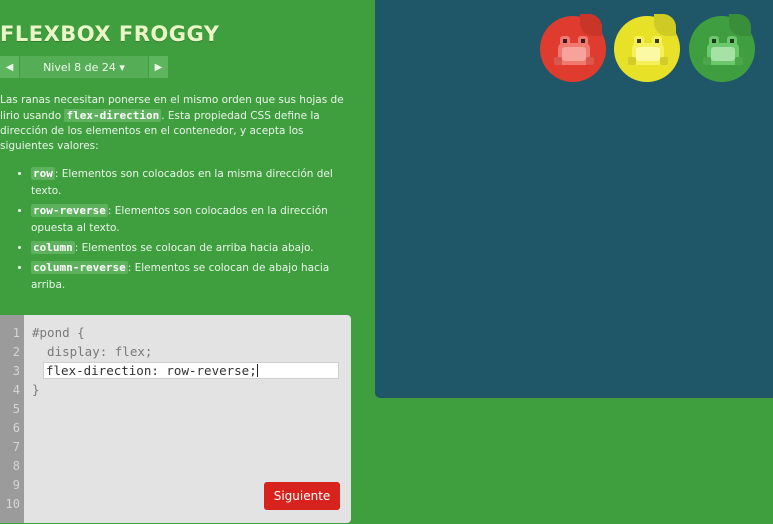 The image size is (773, 524). I want to click on line-number: 10, so click(12, 504).